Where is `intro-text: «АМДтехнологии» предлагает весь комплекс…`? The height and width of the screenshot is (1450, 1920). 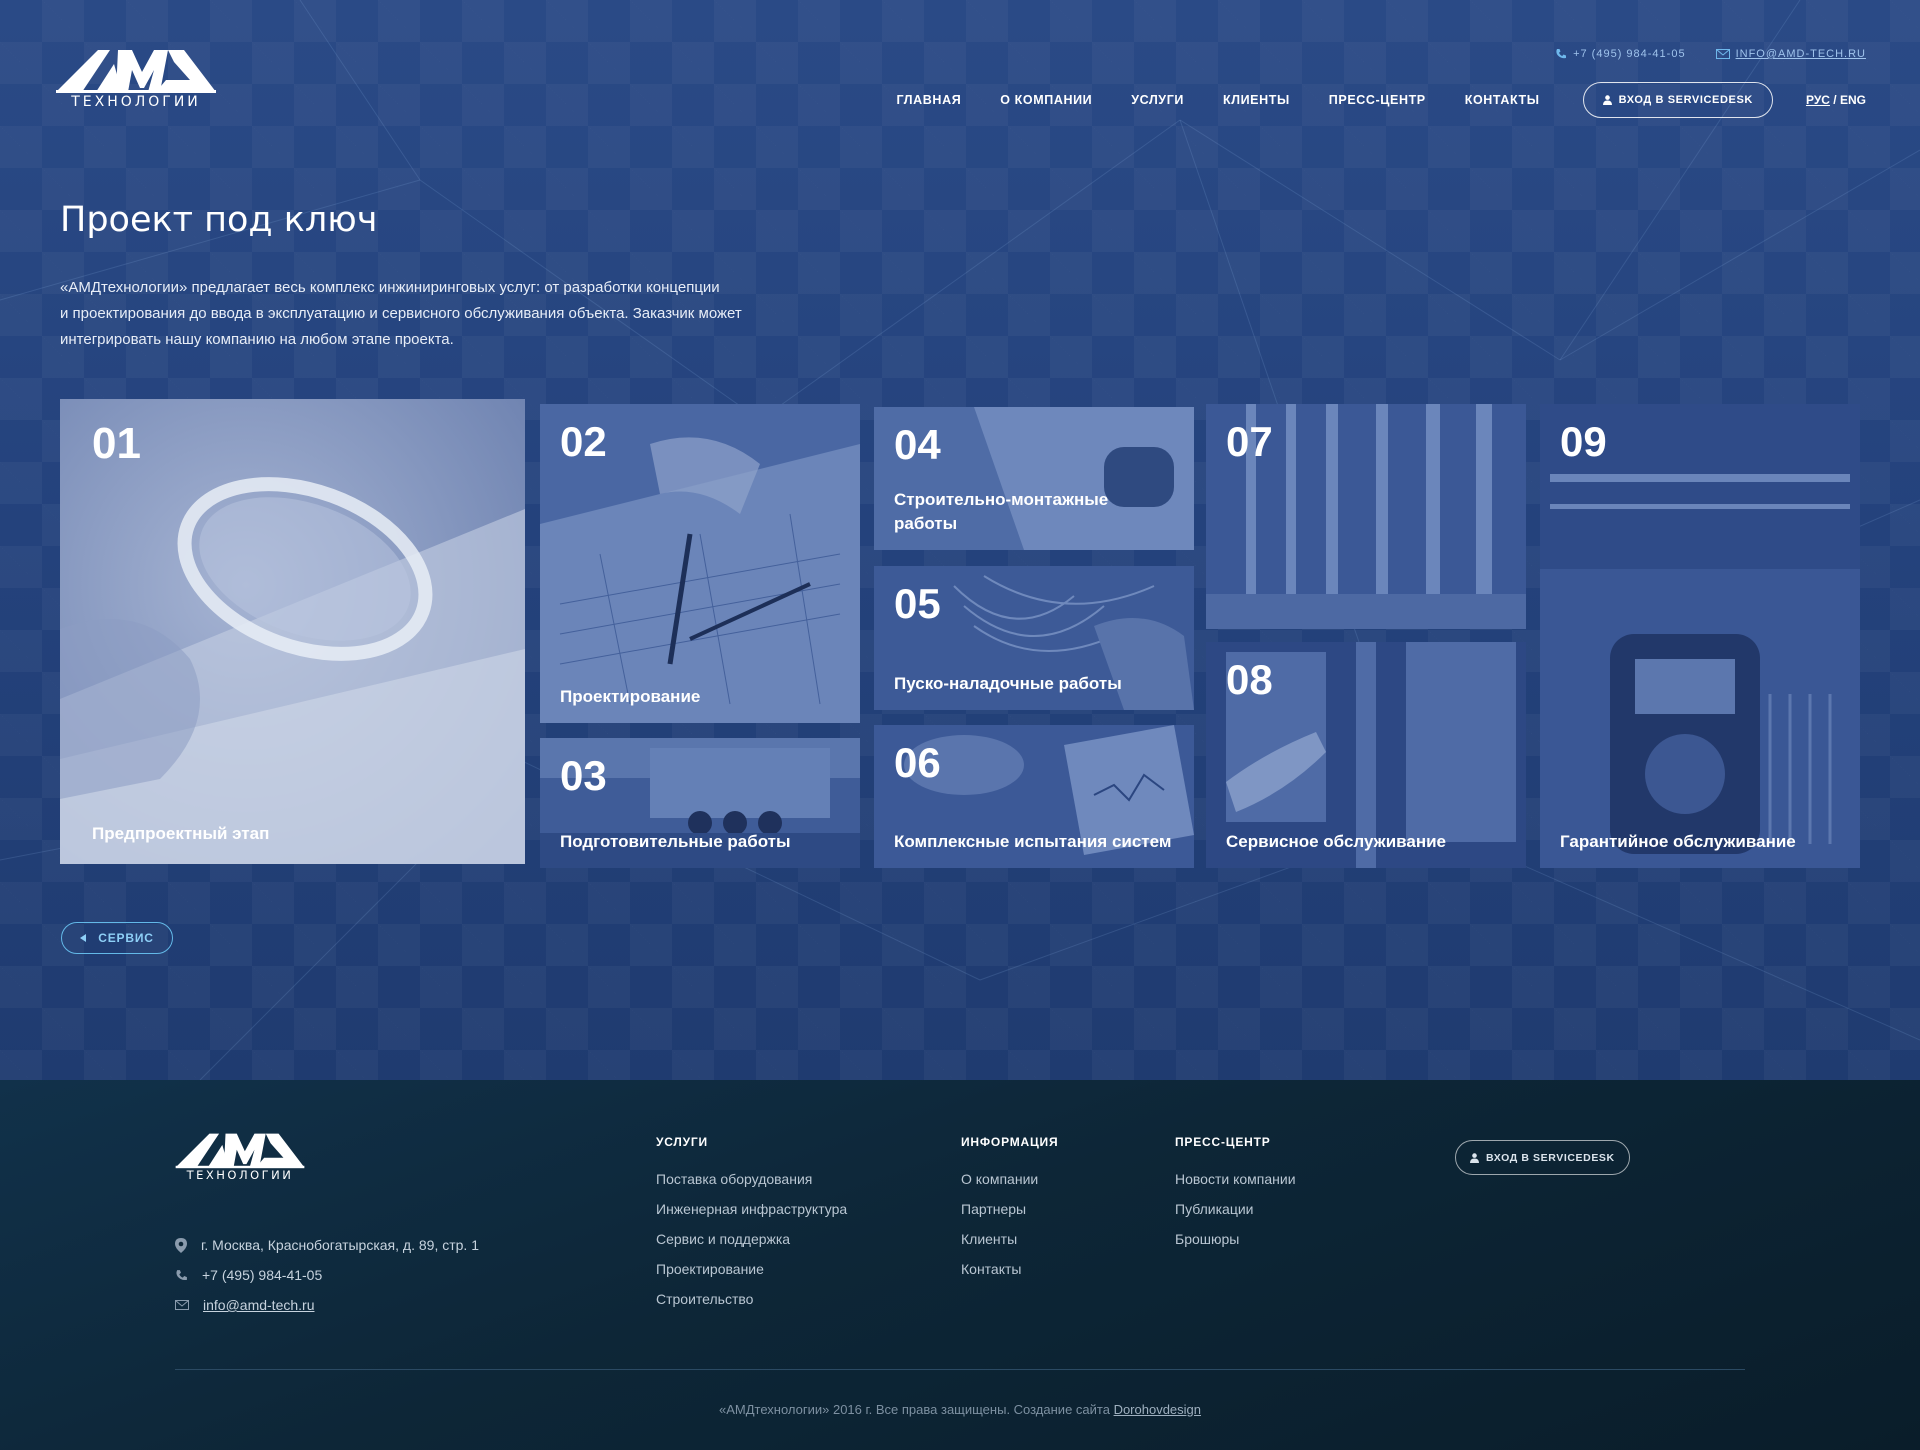
intro-text: «АМДтехнологии» предлагает весь комплекс… is located at coordinates (440, 314).